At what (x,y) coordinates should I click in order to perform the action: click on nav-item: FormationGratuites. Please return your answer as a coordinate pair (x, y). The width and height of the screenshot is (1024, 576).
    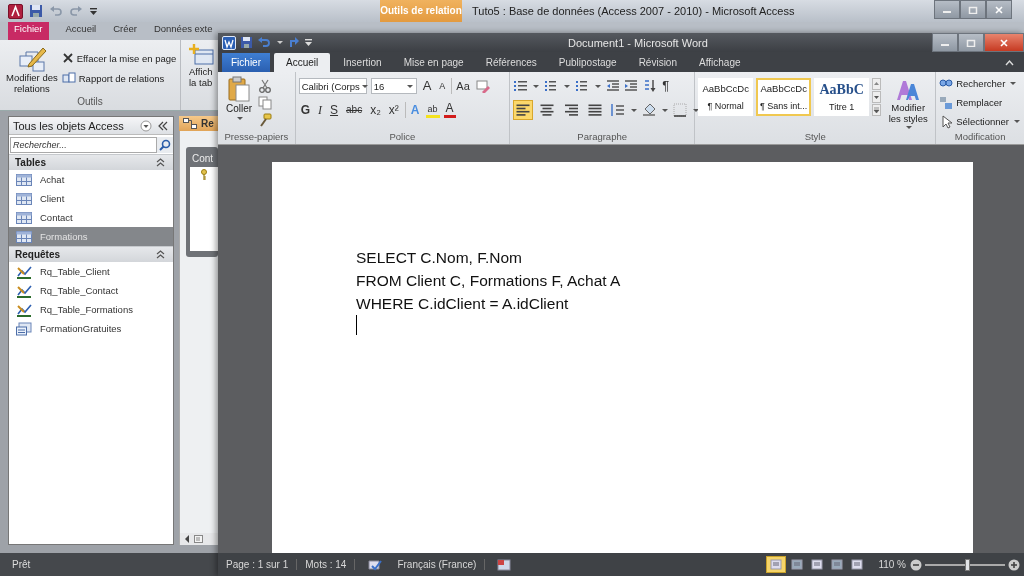
    Looking at the image, I should click on (91, 328).